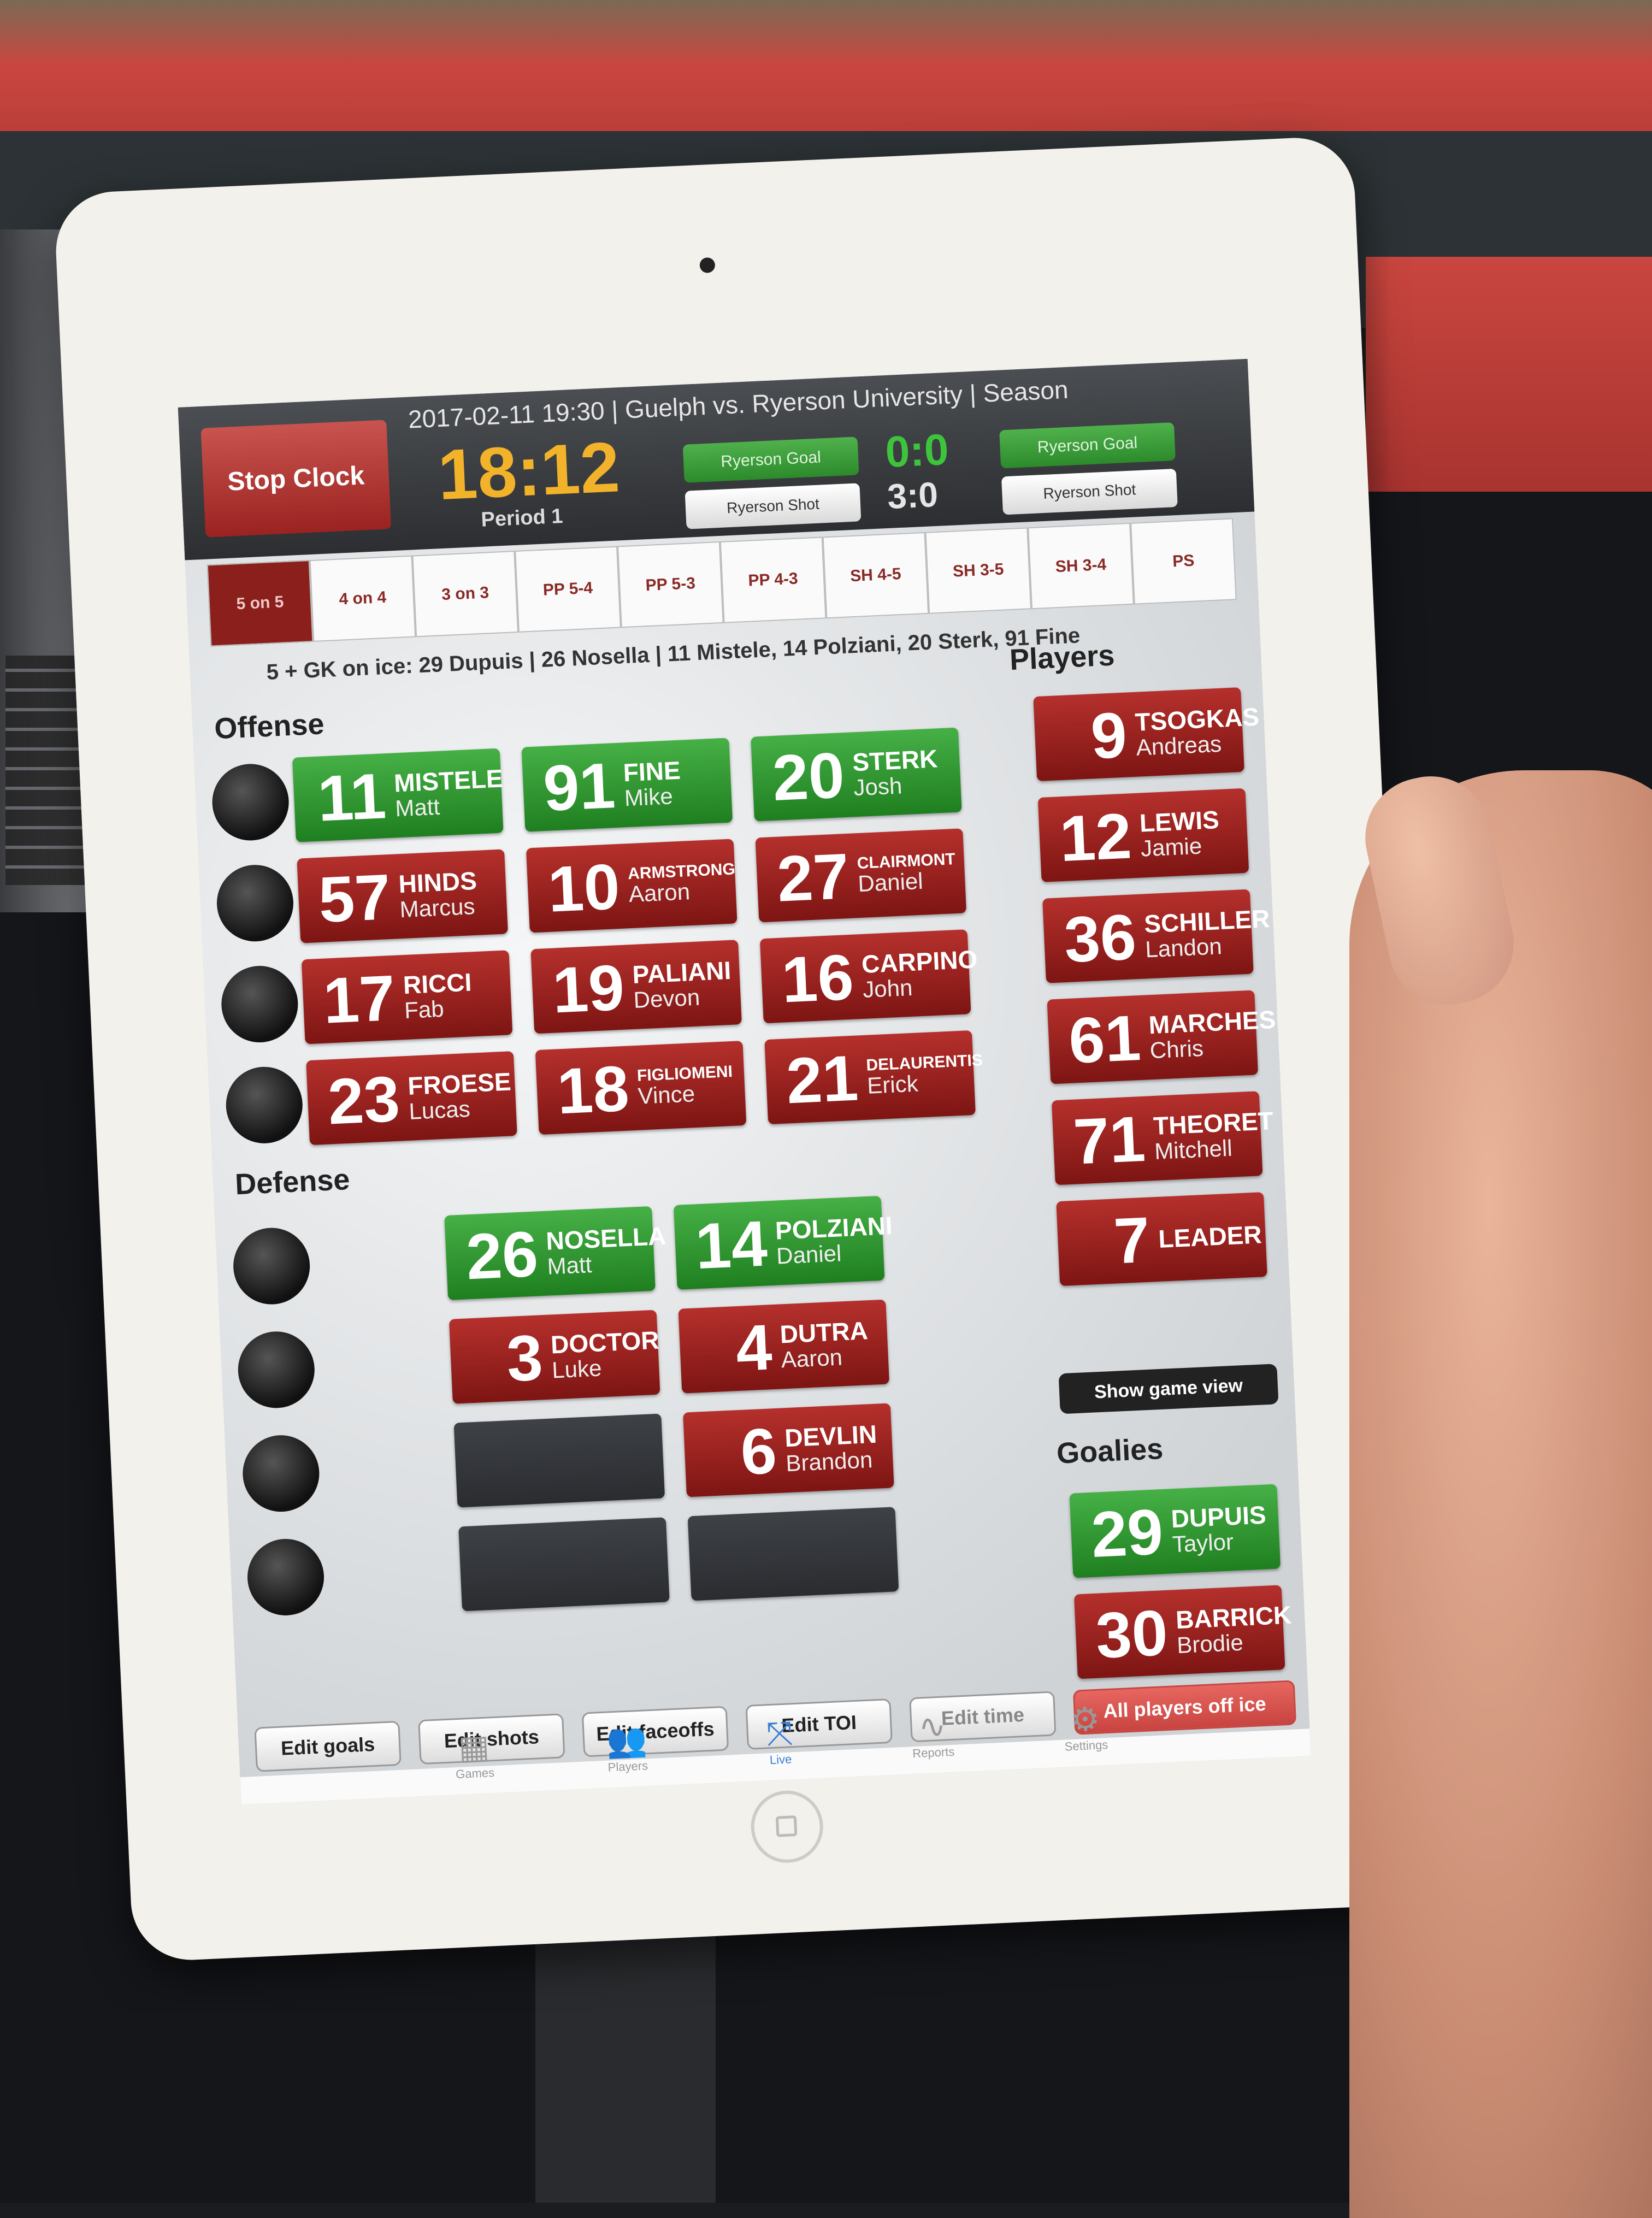 The height and width of the screenshot is (2218, 1652). Describe the element at coordinates (437, 882) in the screenshot. I see `player-last-name: HINDS` at that location.